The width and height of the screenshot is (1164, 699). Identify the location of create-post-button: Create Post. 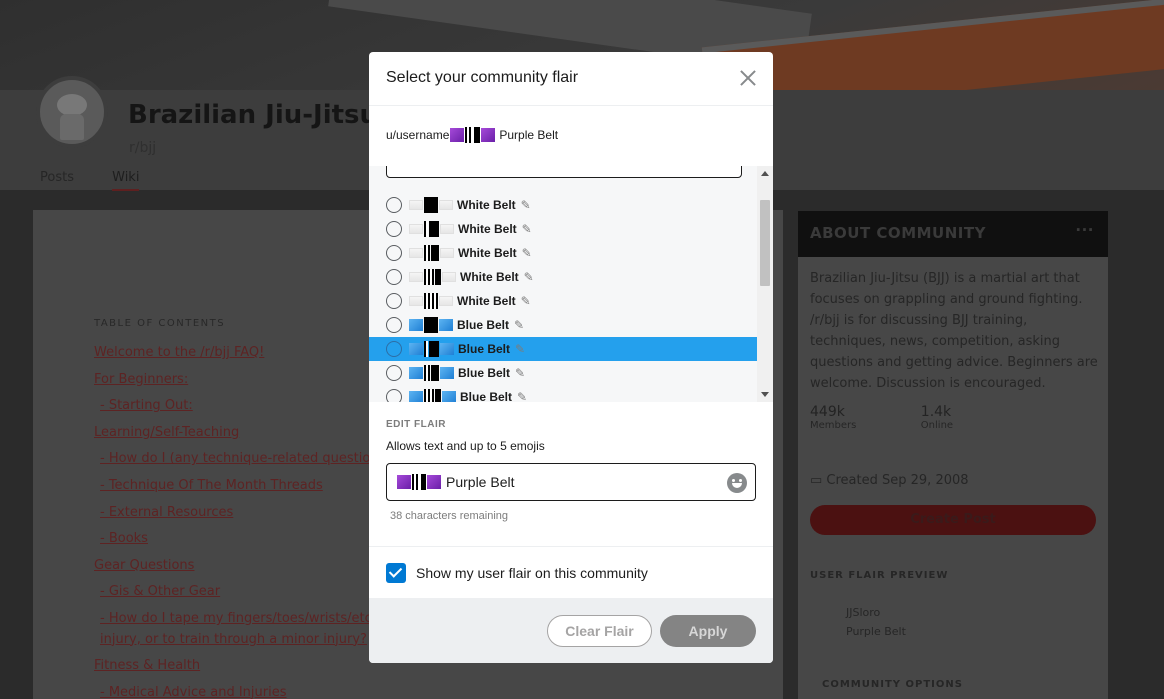
(953, 520).